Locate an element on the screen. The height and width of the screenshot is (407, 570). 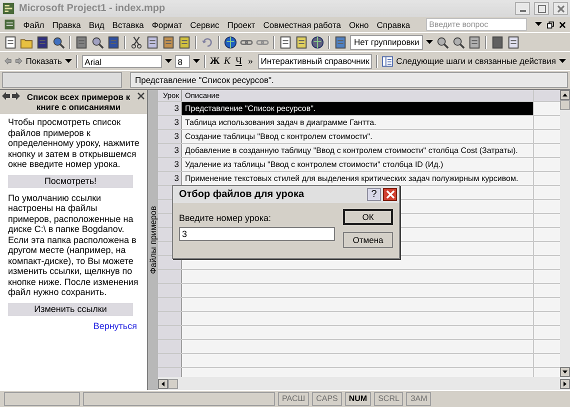
table-row: 3 Удаление из таблицы "Ввод с контролем стоимости" столбца ID (Ид.) is located at coordinates (359, 165).